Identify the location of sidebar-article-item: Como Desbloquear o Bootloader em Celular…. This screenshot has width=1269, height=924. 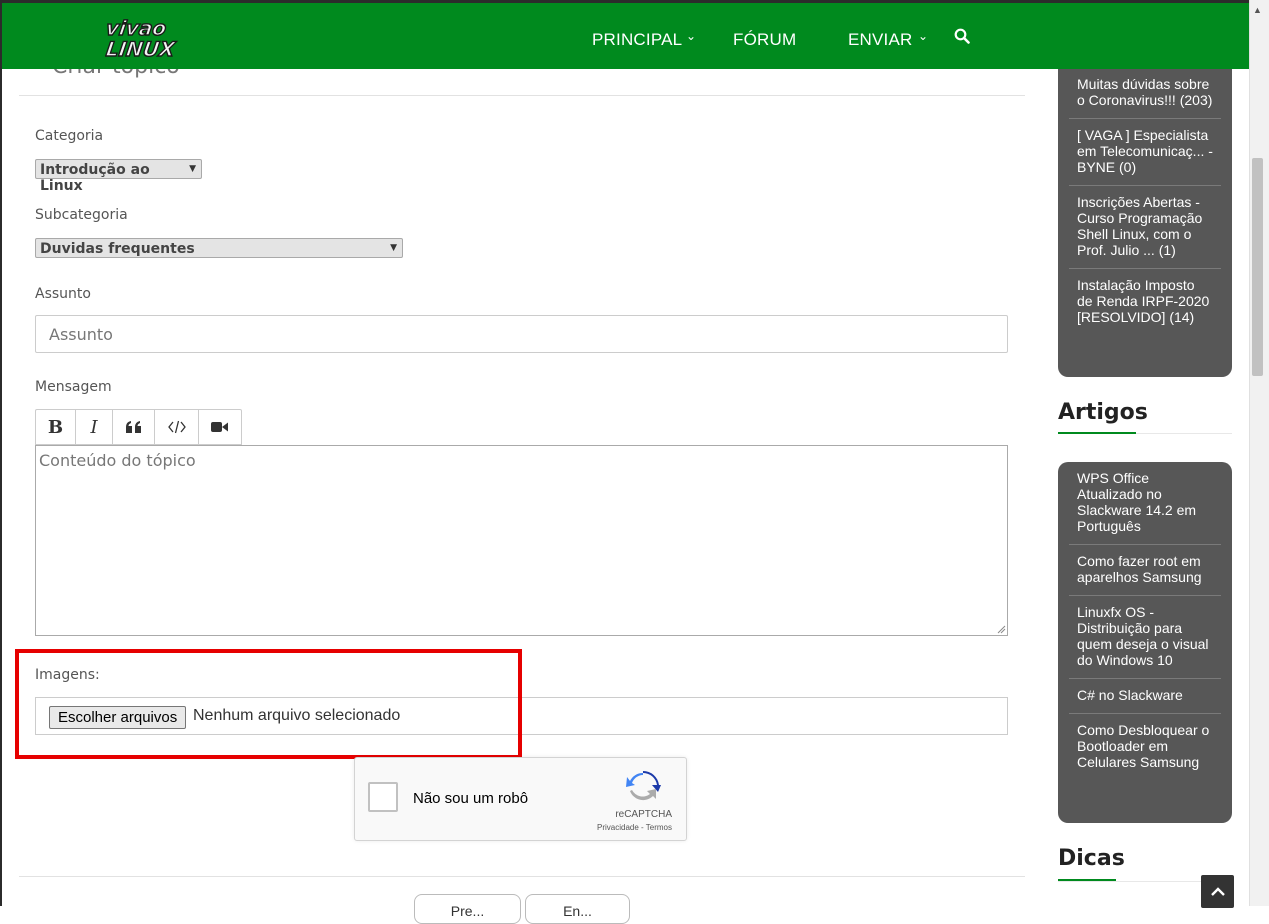
(1145, 747).